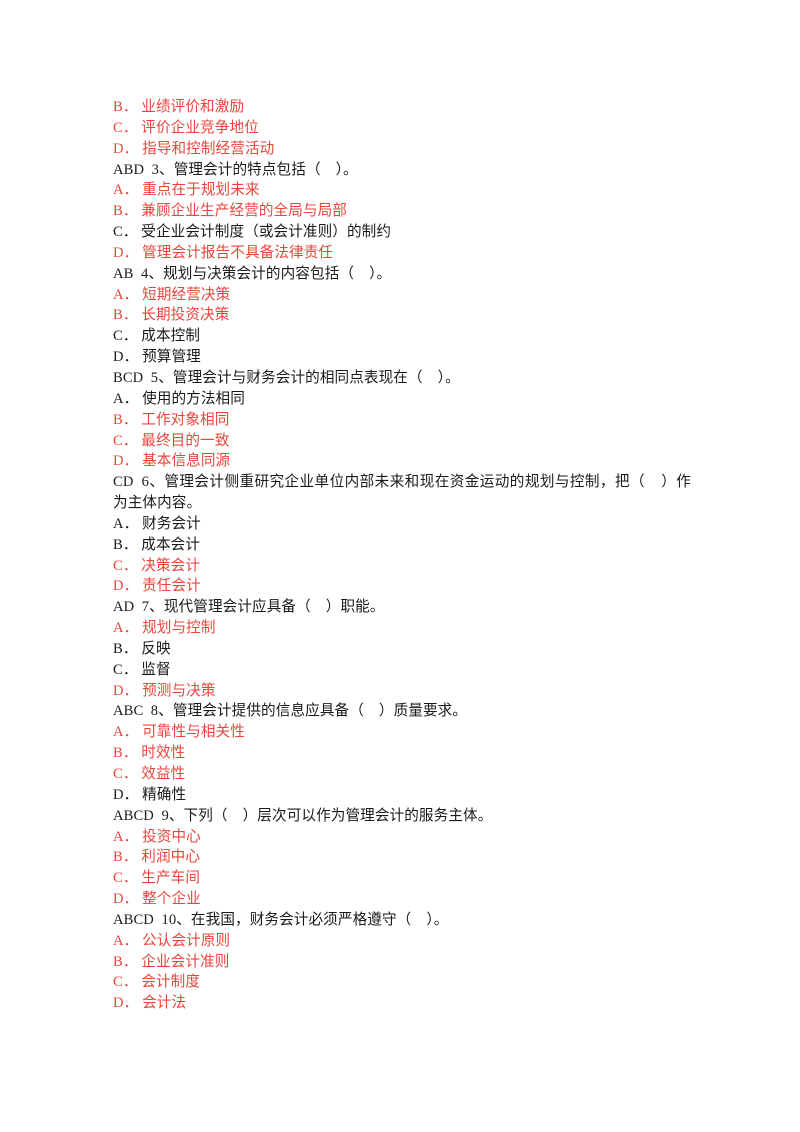 The height and width of the screenshot is (1132, 800). I want to click on option-line: B． 兼顾企业生产经营的全局与局部, so click(402, 211).